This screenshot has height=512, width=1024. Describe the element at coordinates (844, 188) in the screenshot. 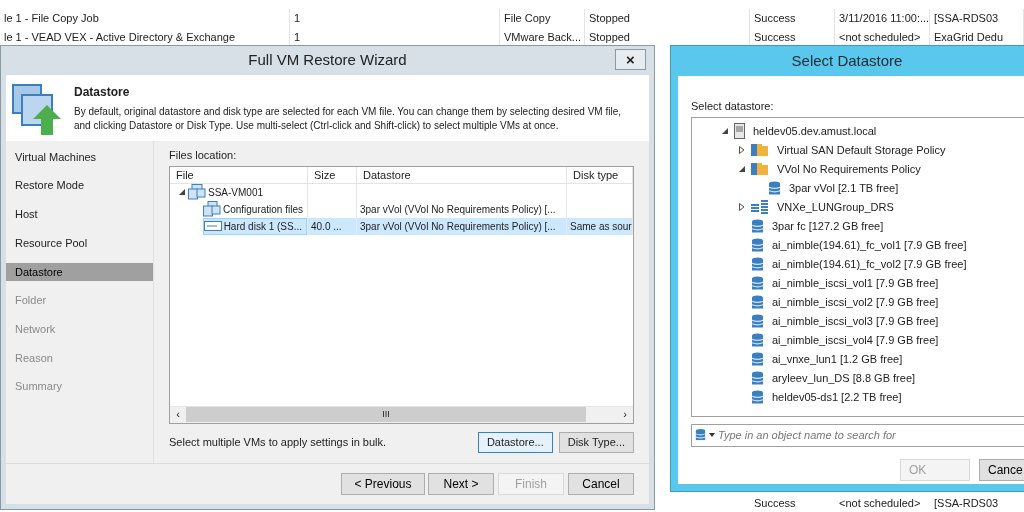

I see `tree-item: 3par vVol [2.1 TB free]` at that location.